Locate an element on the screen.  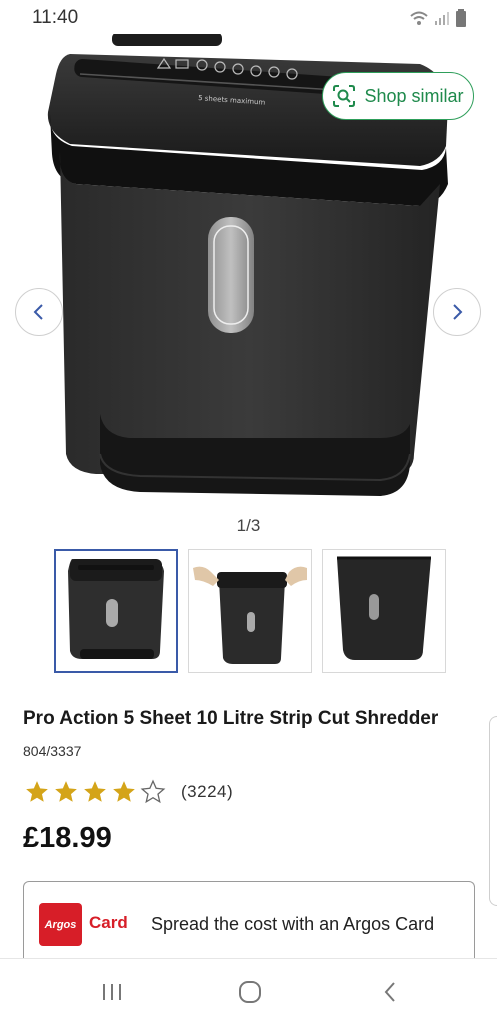
back-button is located at coordinates (390, 992).